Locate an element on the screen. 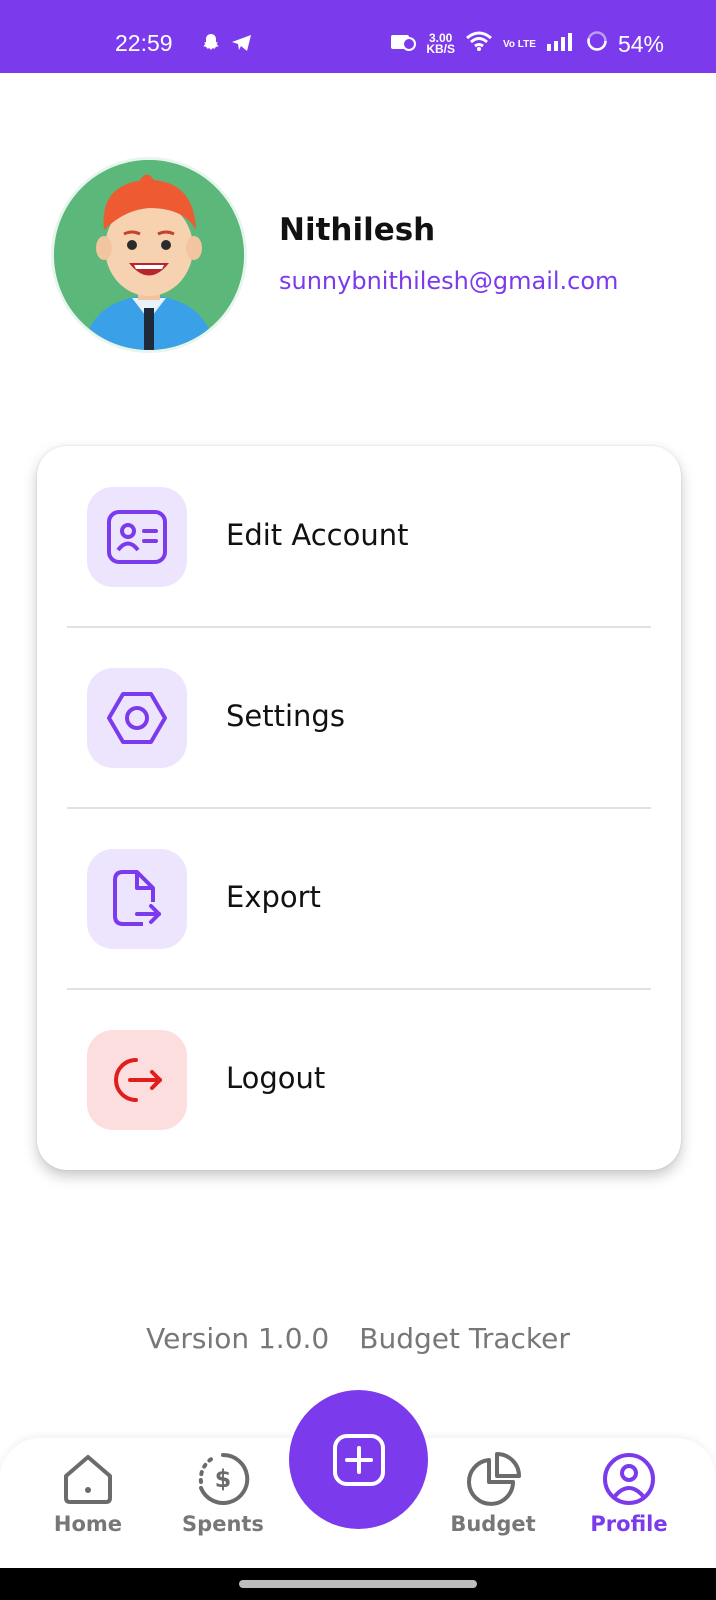  menu-label-settings: Settings is located at coordinates (285, 716).